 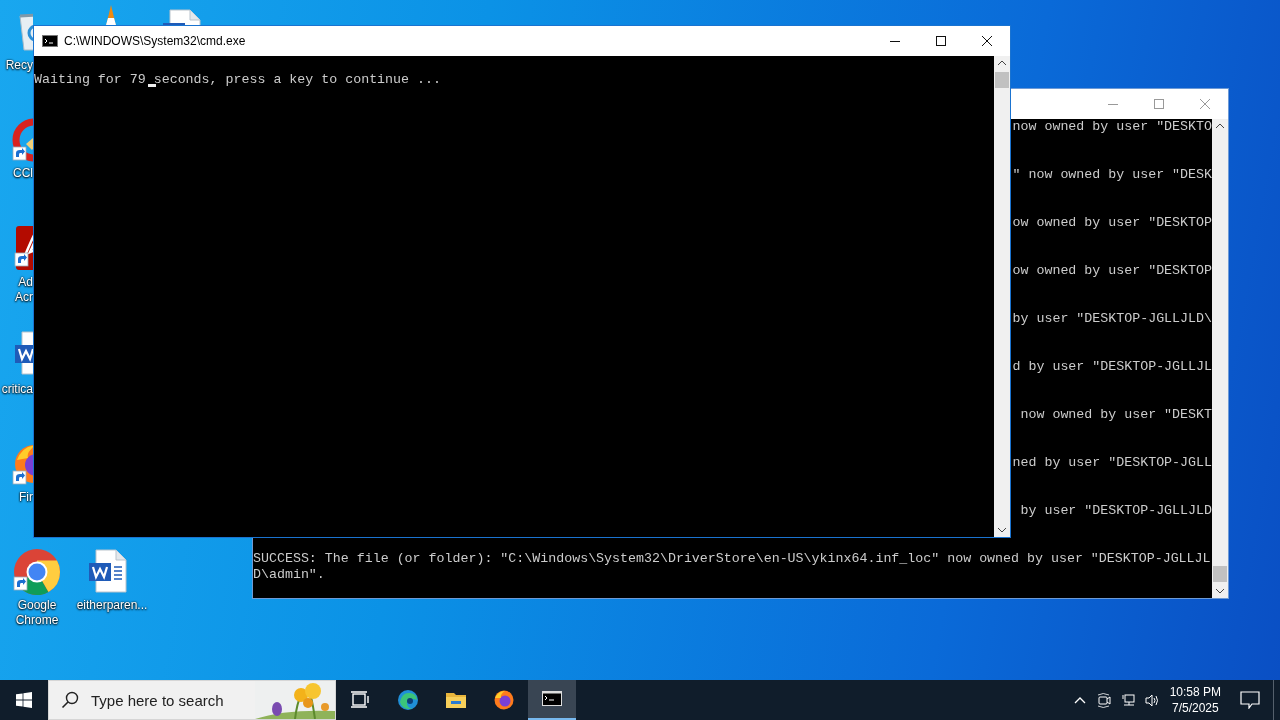 I want to click on icon-label: Google Chrome, so click(x=37, y=613).